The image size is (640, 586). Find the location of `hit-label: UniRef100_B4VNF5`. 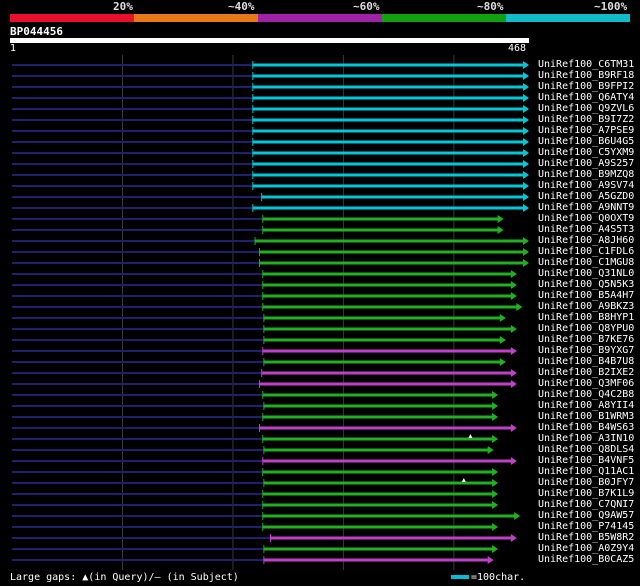

hit-label: UniRef100_B4VNF5 is located at coordinates (586, 460).